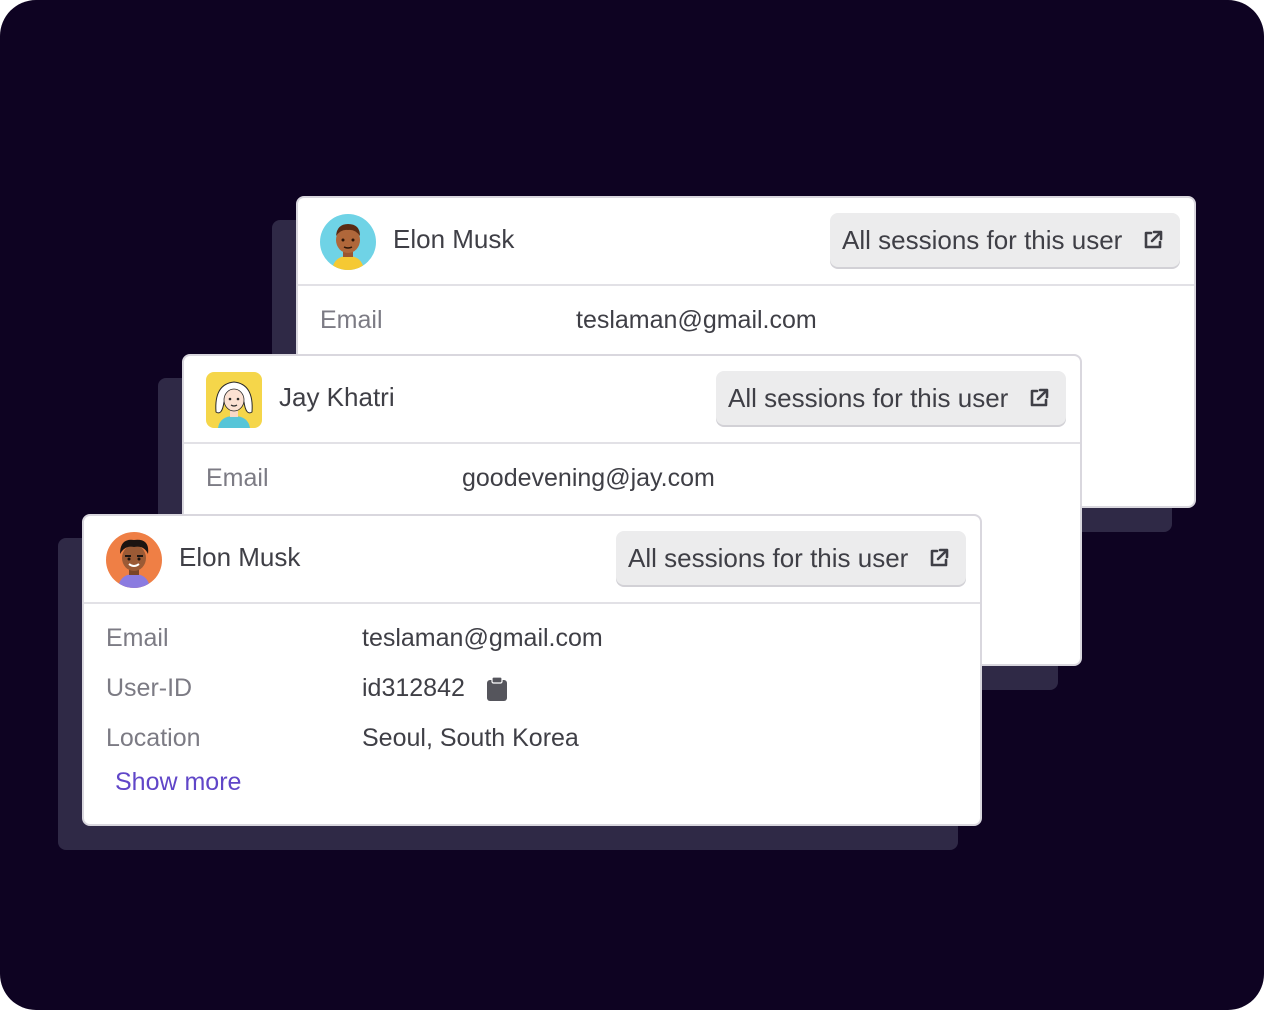  Describe the element at coordinates (153, 738) in the screenshot. I see `field-label: Location` at that location.